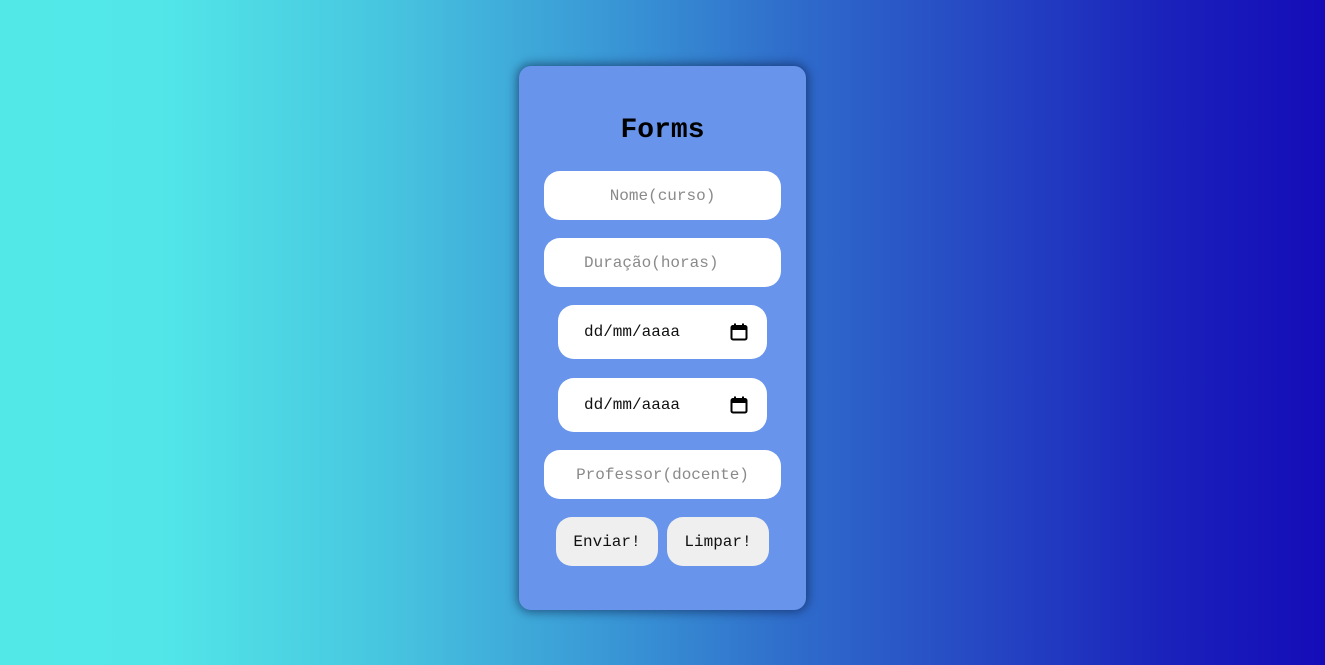 The width and height of the screenshot is (1325, 665). I want to click on data-fim-input: dd/mm/aaaa, so click(662, 405).